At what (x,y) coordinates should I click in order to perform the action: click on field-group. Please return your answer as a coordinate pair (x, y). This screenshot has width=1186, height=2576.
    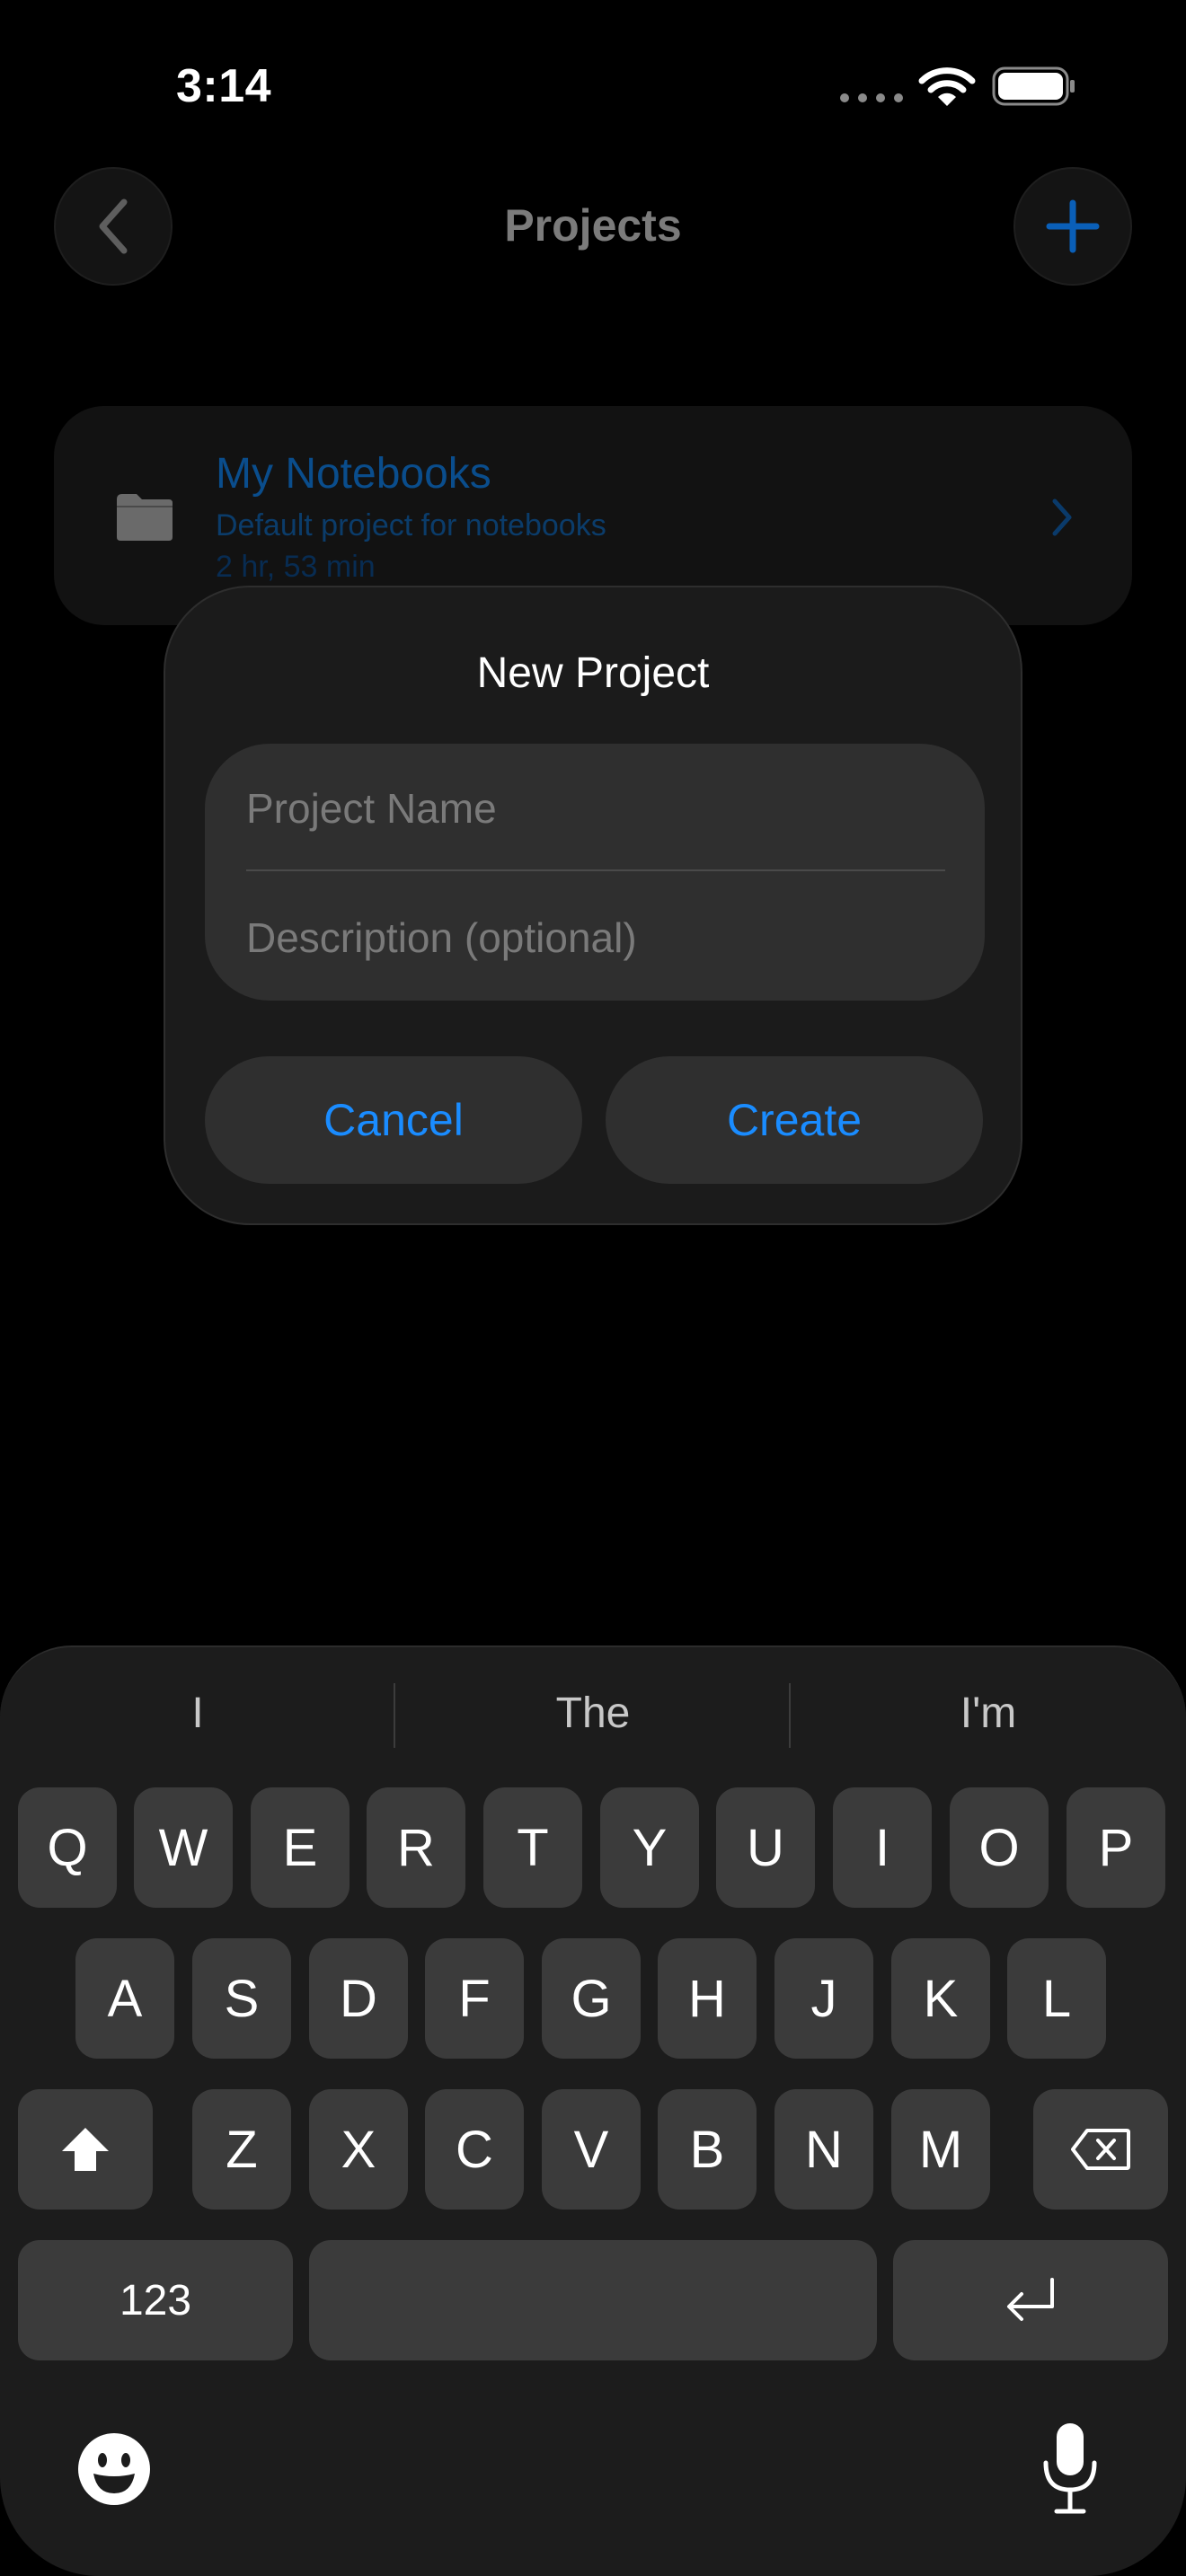
    Looking at the image, I should click on (595, 872).